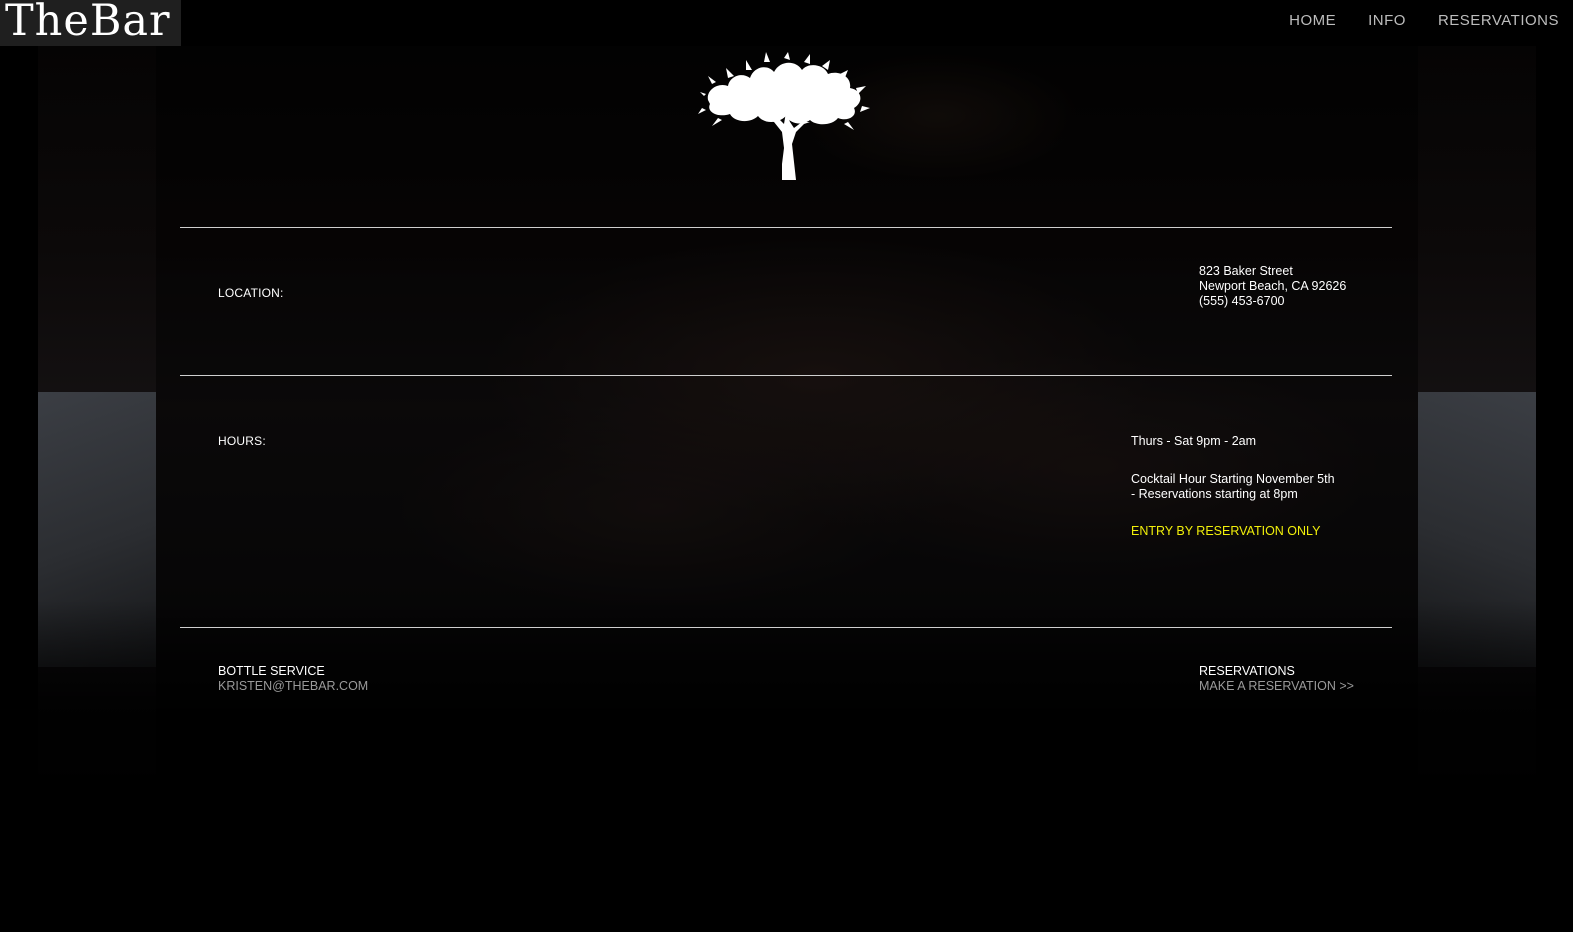 The width and height of the screenshot is (1573, 932). What do you see at coordinates (786, 23) in the screenshot?
I see `site-header: TheBar HOME INFO RESERVATIONS` at bounding box center [786, 23].